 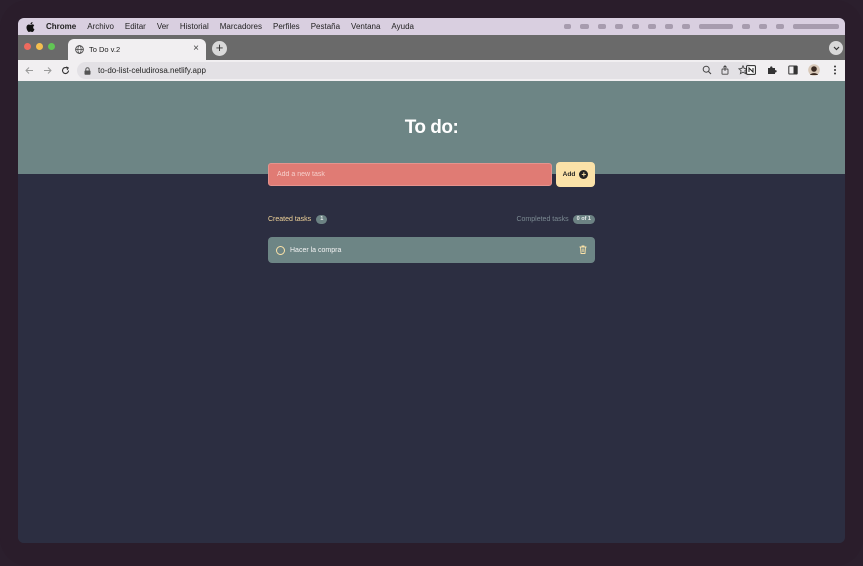 I want to click on status-clock, so click(x=816, y=26).